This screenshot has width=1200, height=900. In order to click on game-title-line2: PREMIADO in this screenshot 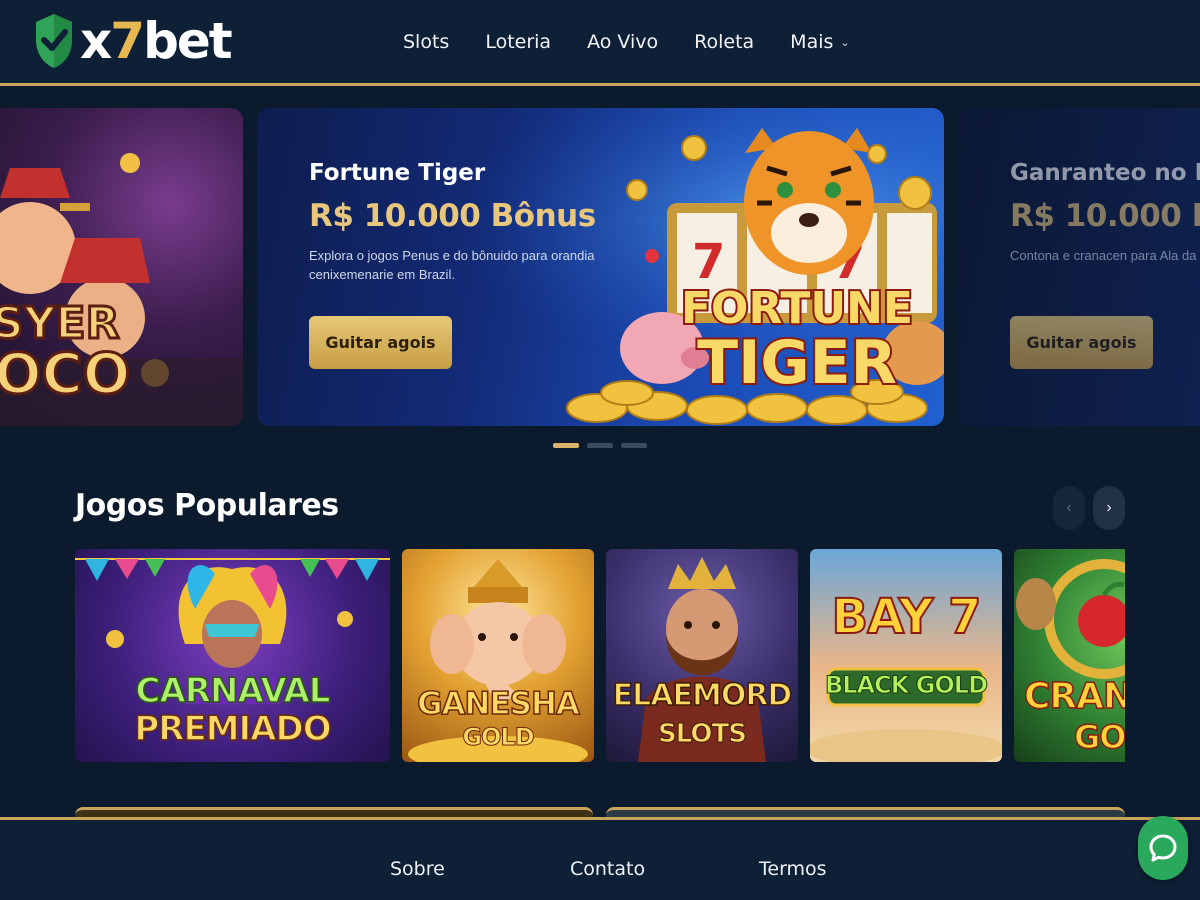, I will do `click(233, 729)`.